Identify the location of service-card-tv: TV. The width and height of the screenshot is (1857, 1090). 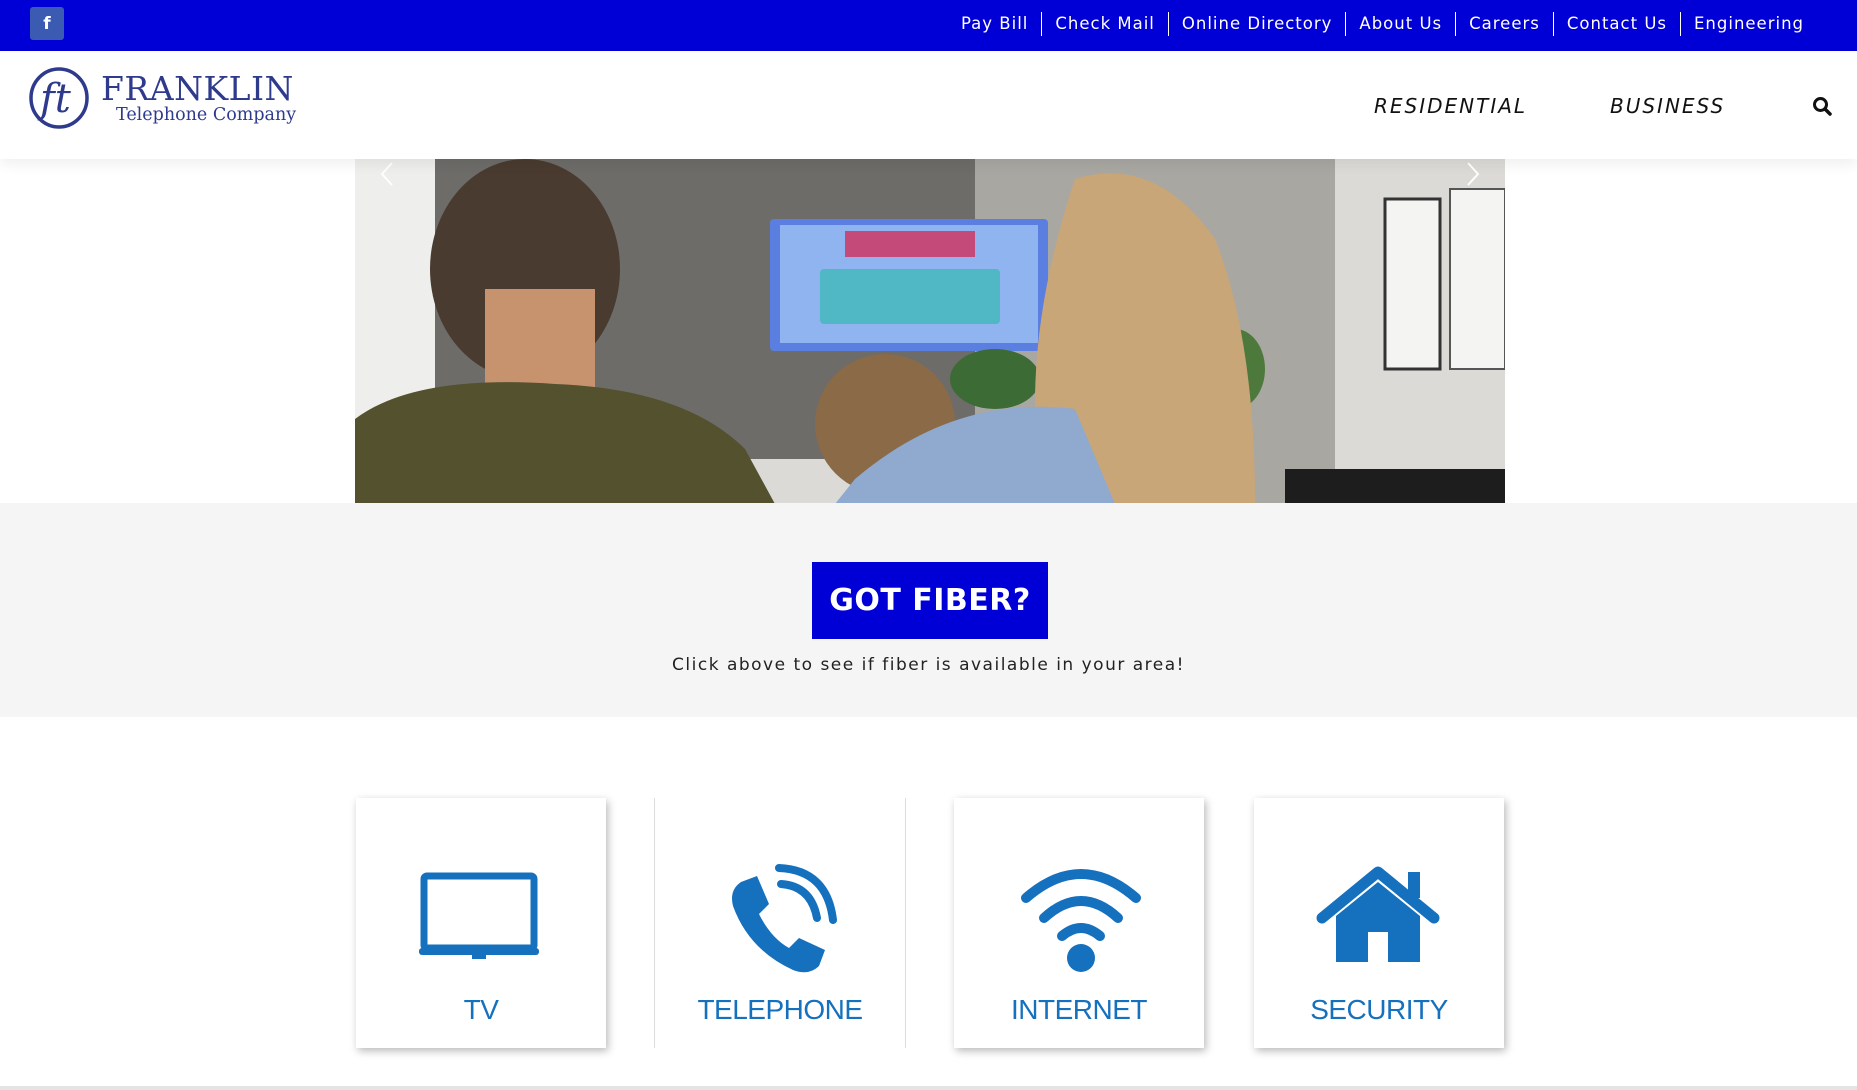
(481, 923).